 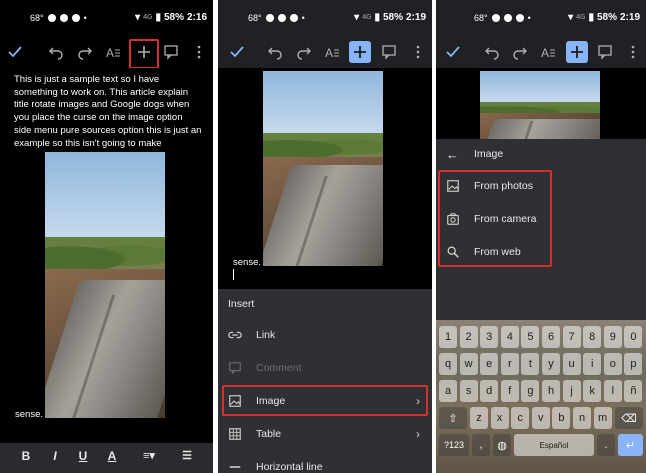 What do you see at coordinates (541, 392) in the screenshot?
I see `keyboard-row-asdf: asdfghjklñ` at bounding box center [541, 392].